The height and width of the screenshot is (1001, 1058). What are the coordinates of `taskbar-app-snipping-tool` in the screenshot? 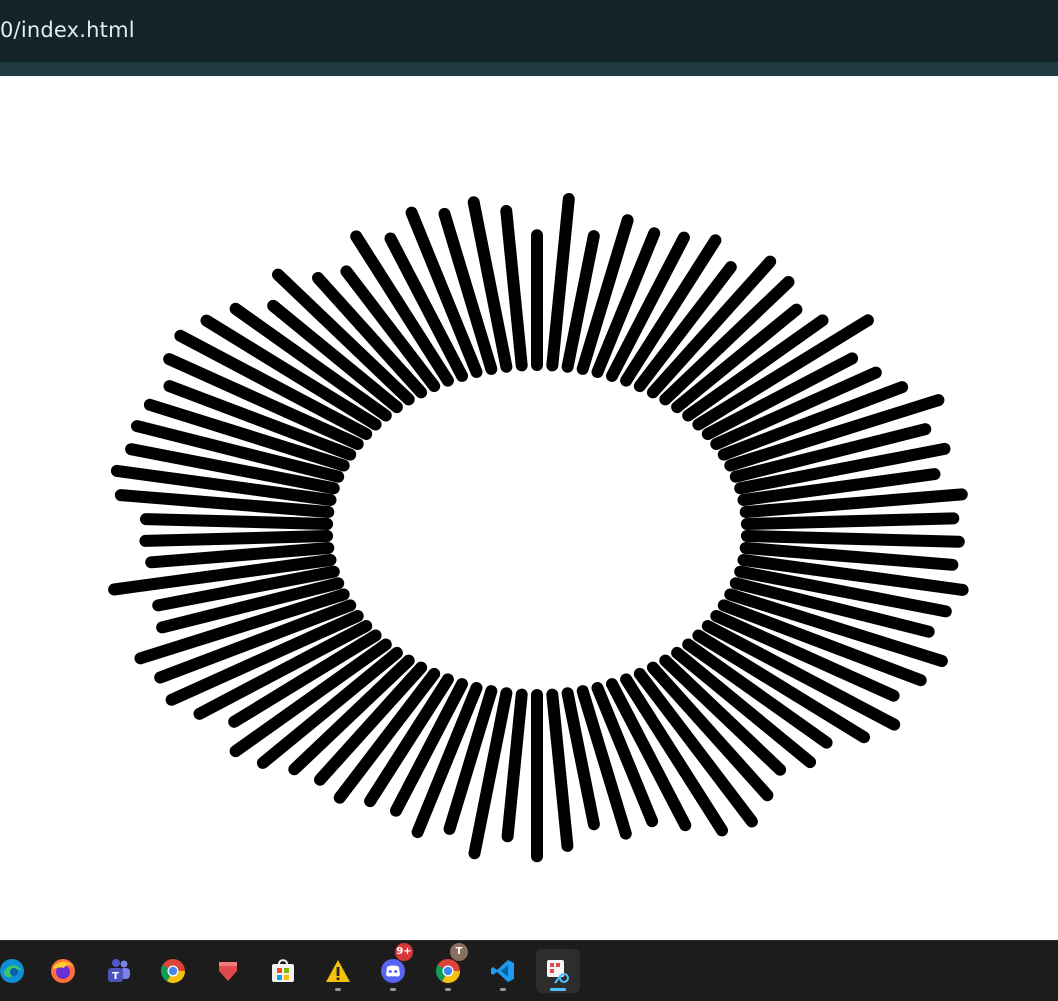 It's located at (558, 971).